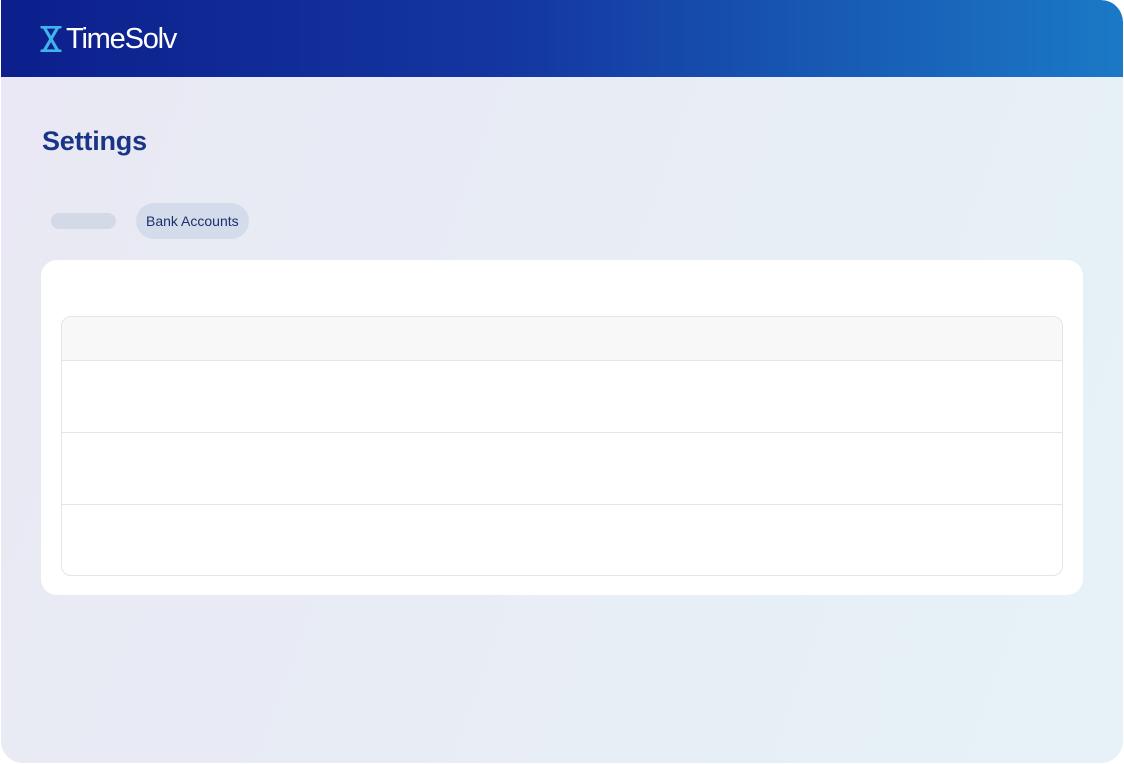 This screenshot has height=764, width=1124. What do you see at coordinates (83, 221) in the screenshot?
I see `tab-loading-placeholder` at bounding box center [83, 221].